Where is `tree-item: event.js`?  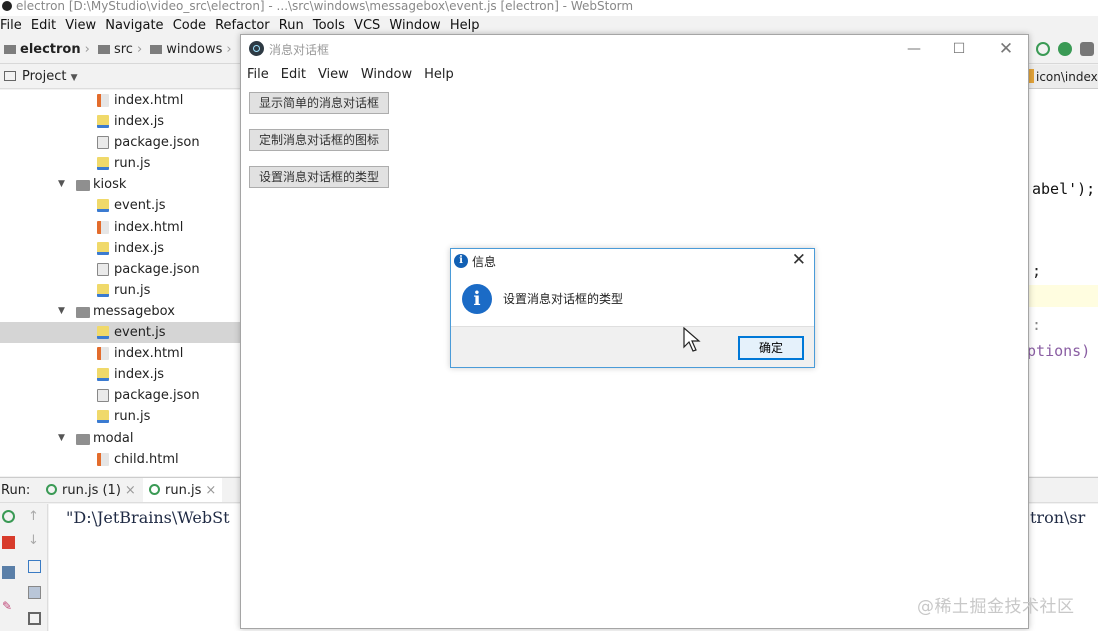
tree-item: event.js is located at coordinates (120, 205).